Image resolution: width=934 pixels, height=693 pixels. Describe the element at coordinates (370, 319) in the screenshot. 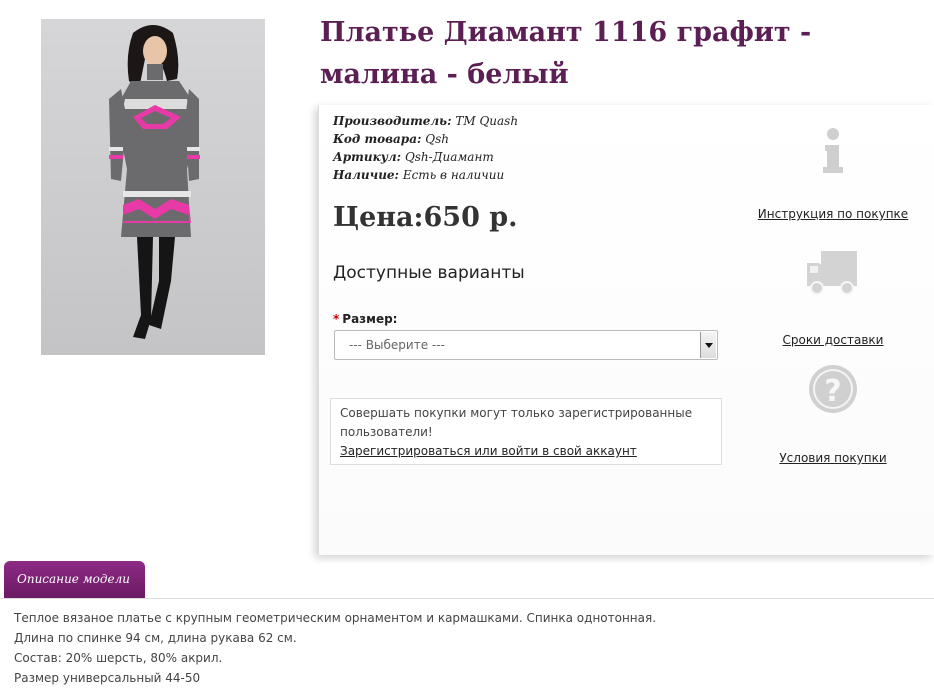

I see `size-label-text: Размер:` at that location.